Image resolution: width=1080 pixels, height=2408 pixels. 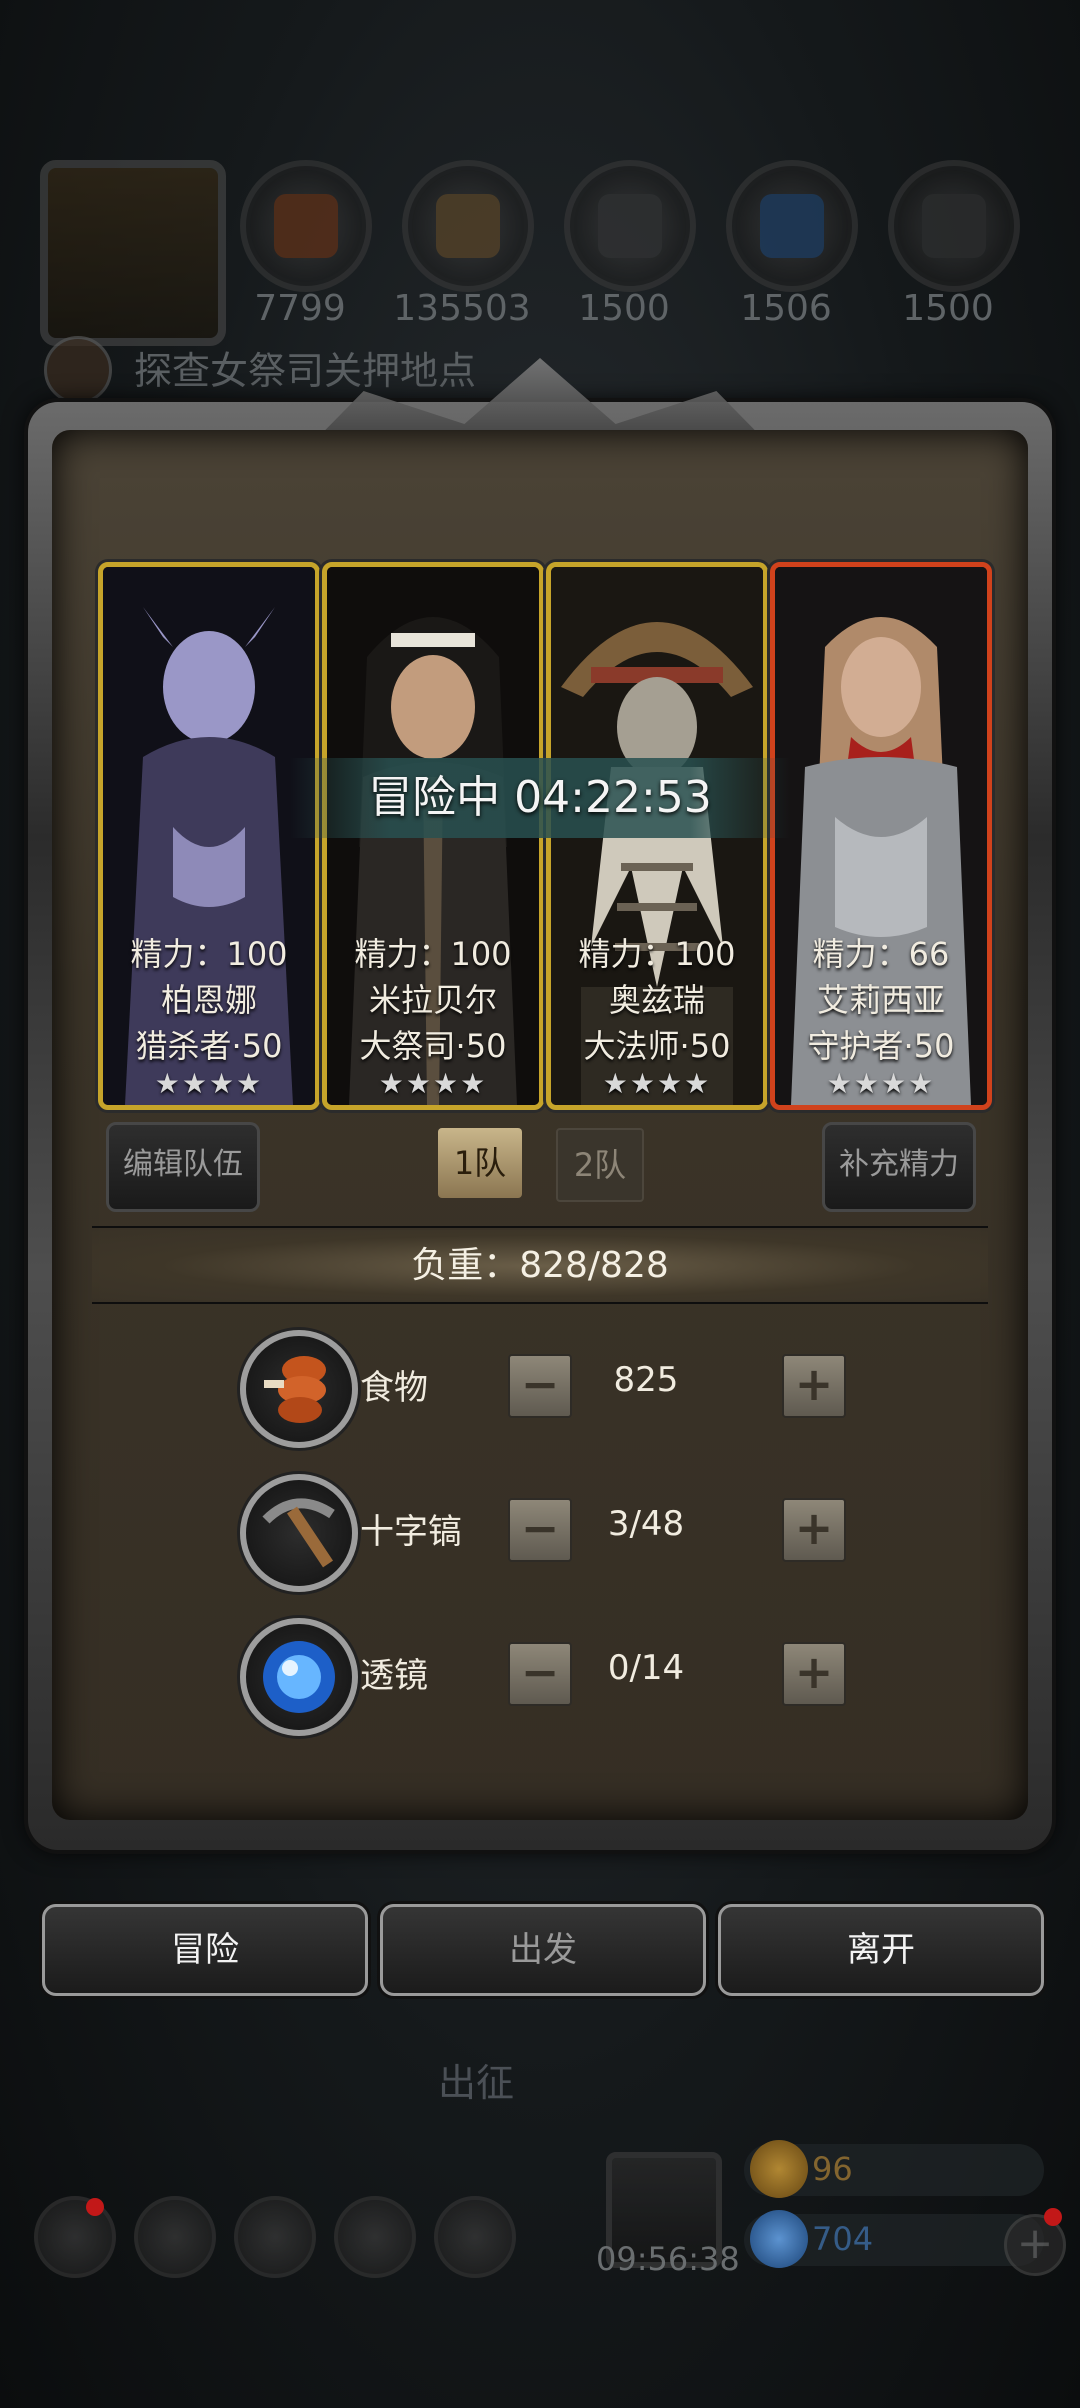 I want to click on supply-row-food: 食物 − 825 +, so click(x=550, y=1389).